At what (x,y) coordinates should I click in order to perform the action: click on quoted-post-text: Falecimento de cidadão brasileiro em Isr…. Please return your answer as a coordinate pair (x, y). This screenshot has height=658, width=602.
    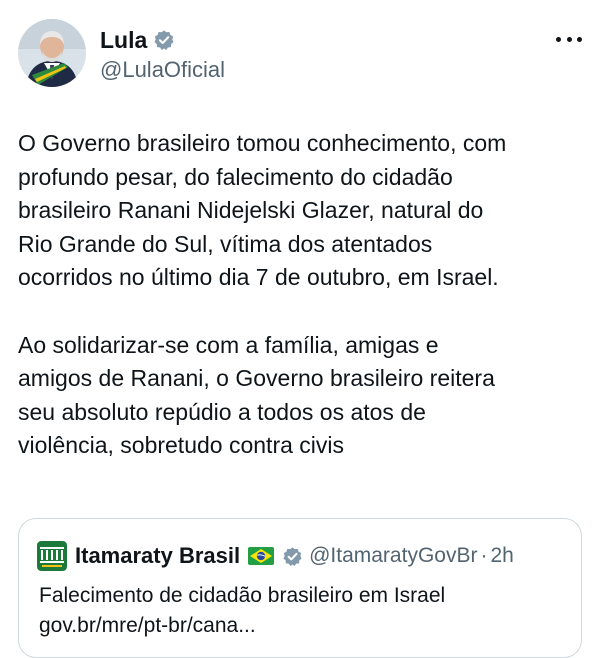
    Looking at the image, I should click on (242, 610).